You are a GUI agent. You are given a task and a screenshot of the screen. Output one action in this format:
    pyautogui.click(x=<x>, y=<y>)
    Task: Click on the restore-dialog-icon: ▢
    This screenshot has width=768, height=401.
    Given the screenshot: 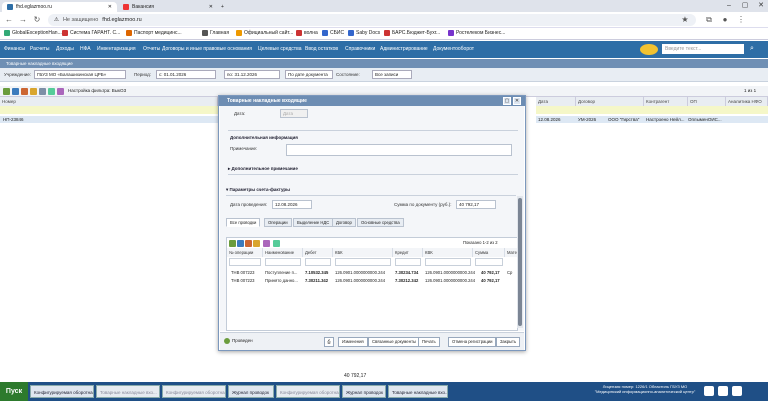 What is the action you would take?
    pyautogui.click(x=507, y=101)
    